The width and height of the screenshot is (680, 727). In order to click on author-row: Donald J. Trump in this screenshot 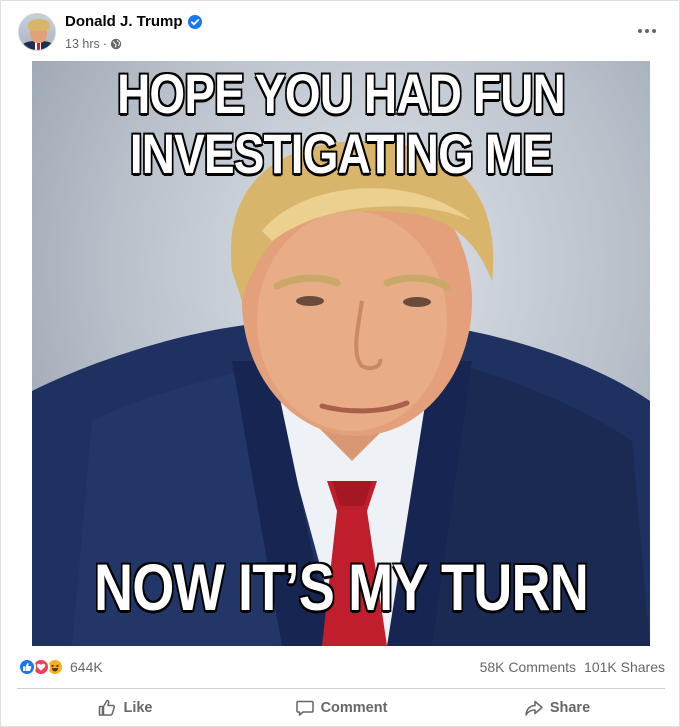, I will do `click(133, 21)`.